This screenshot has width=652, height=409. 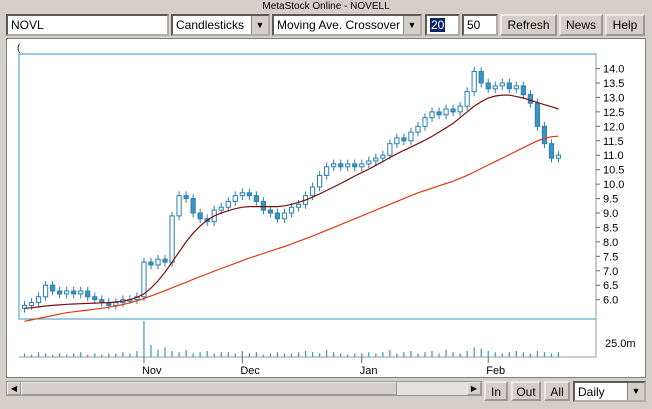 I want to click on symbol-input: NOVL, so click(x=87, y=25).